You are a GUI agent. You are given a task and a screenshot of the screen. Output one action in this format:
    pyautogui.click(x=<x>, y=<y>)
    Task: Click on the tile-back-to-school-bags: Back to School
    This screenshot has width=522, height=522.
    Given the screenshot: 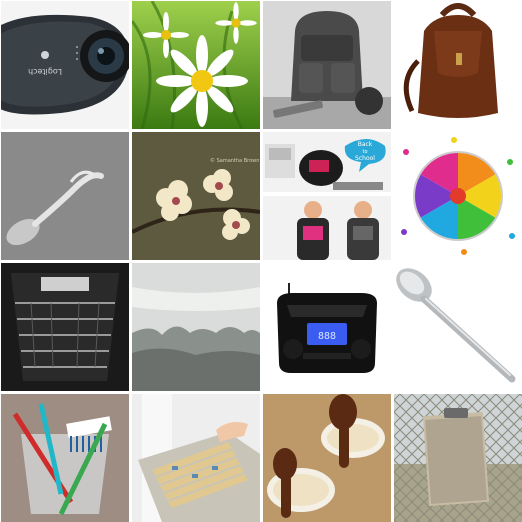 What is the action you would take?
    pyautogui.click(x=327, y=196)
    